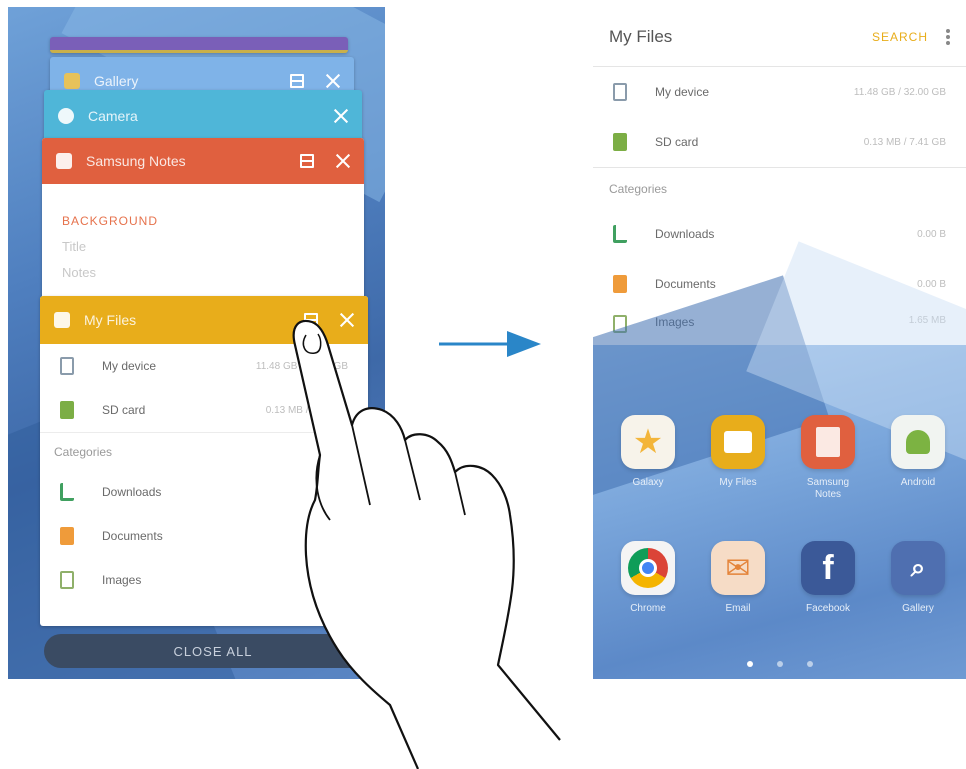  What do you see at coordinates (67, 580) in the screenshot?
I see `images-icon` at bounding box center [67, 580].